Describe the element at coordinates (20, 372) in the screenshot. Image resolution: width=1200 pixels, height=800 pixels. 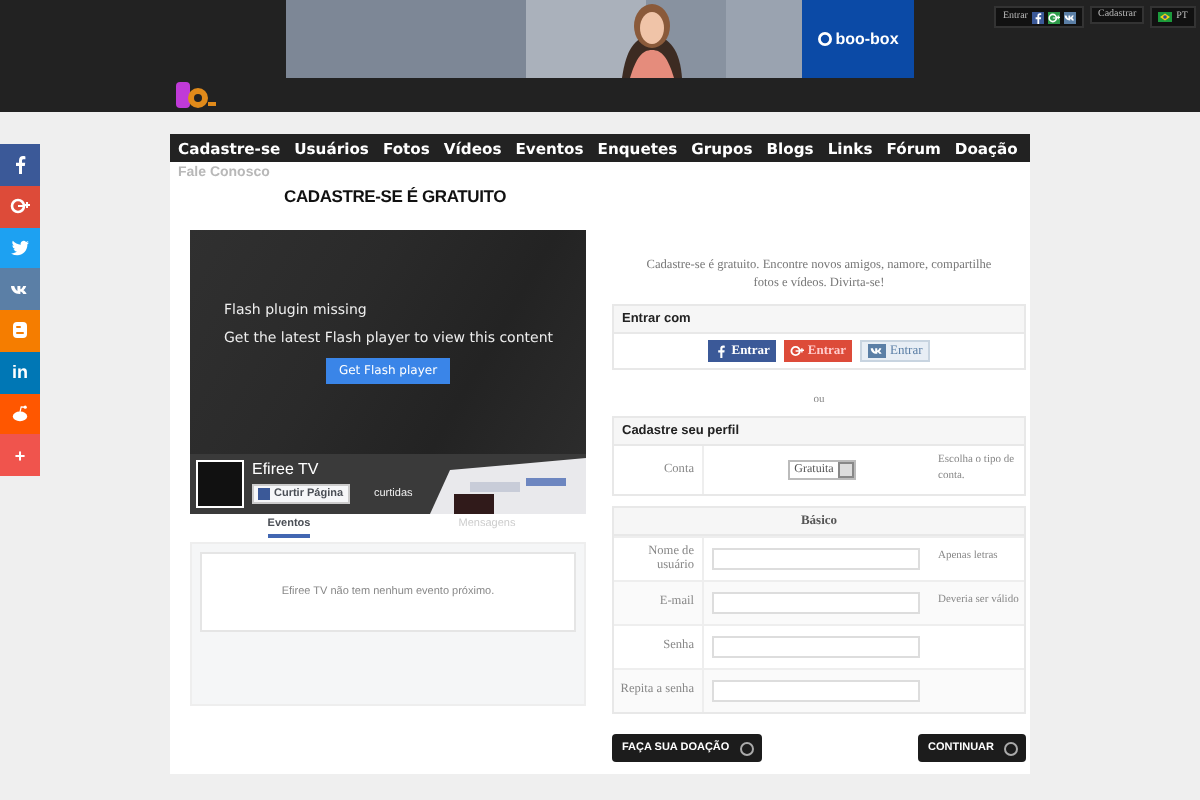
I see `share-button: in` at that location.